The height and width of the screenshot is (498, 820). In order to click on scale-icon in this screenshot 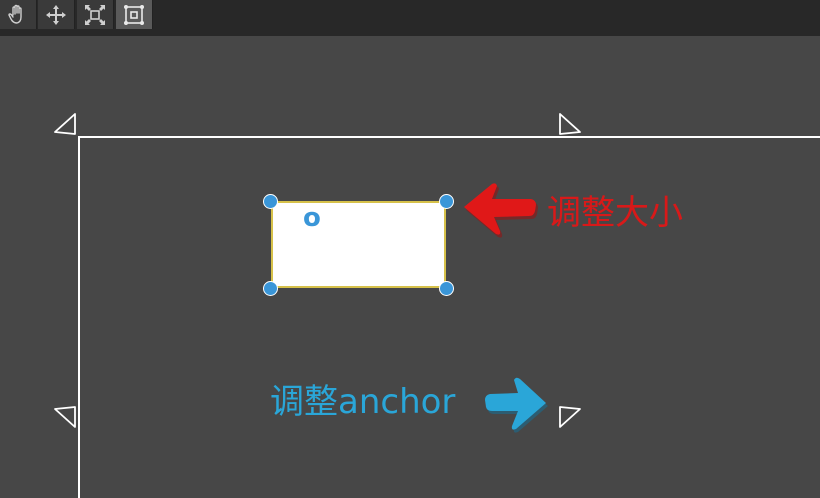, I will do `click(95, 14)`.